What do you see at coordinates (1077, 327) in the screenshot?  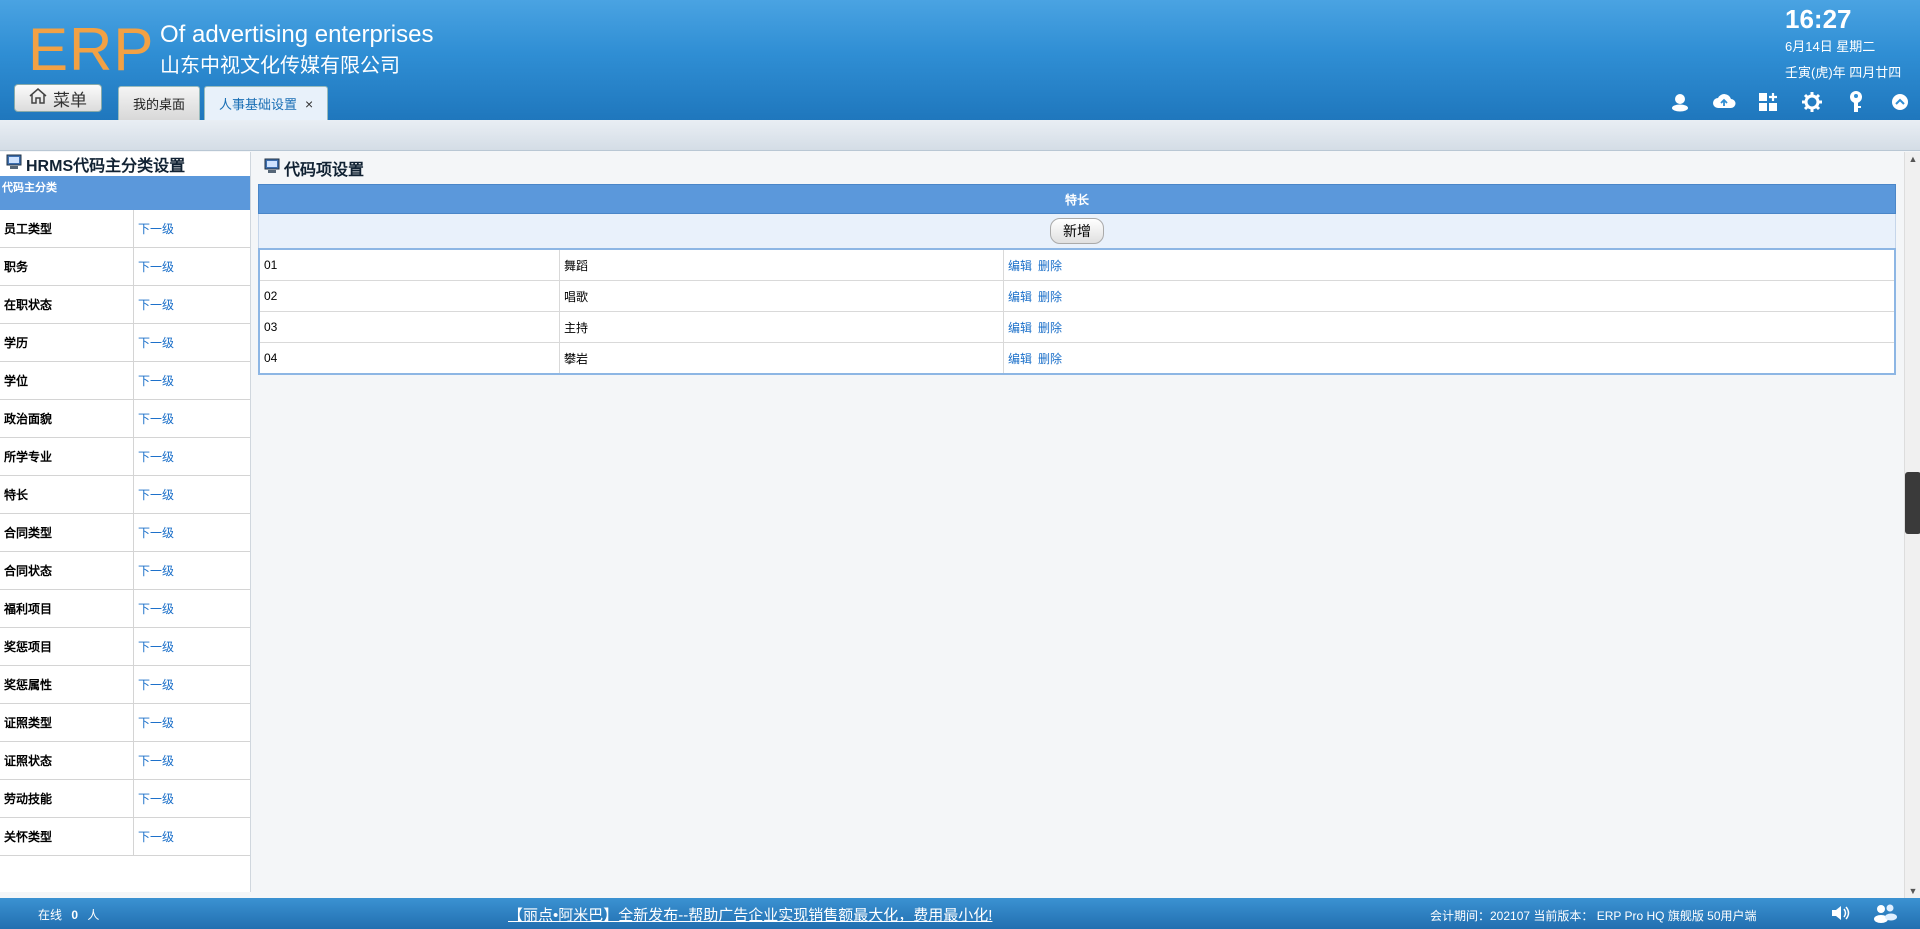 I see `table-row: 03 主持 编辑 删除` at bounding box center [1077, 327].